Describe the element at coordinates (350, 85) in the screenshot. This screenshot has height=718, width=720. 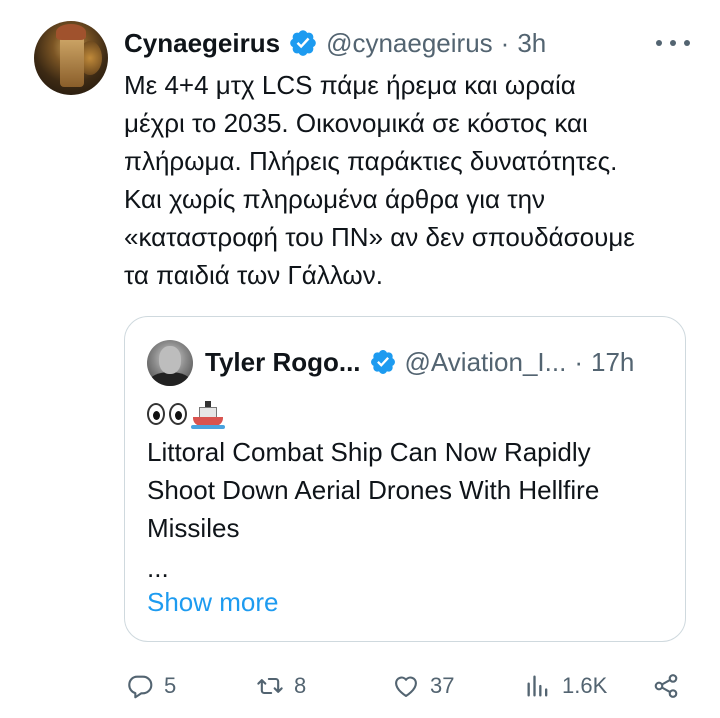
I see `tweet-text-line: Με 4+4 μτχ LCS πάμε ήρεμα και ωραία` at that location.